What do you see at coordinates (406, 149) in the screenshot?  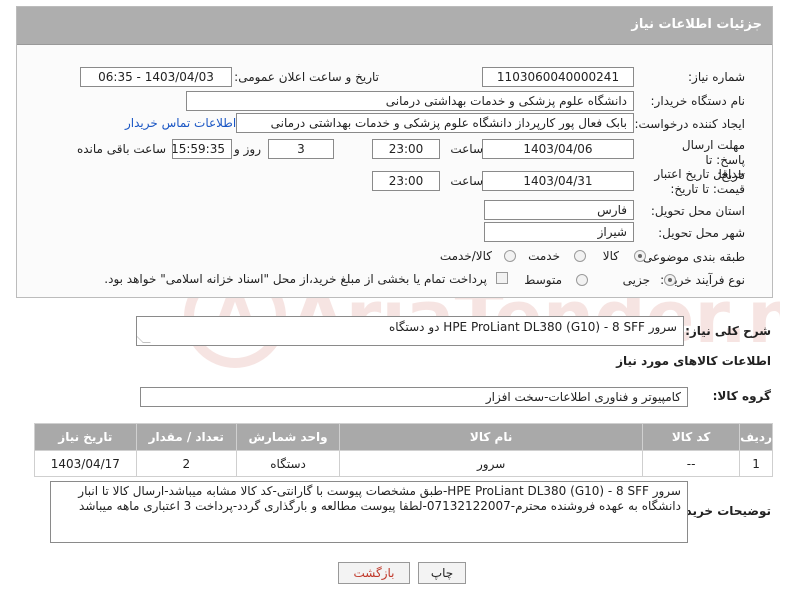 I see `deadline-time-field: 23:00` at bounding box center [406, 149].